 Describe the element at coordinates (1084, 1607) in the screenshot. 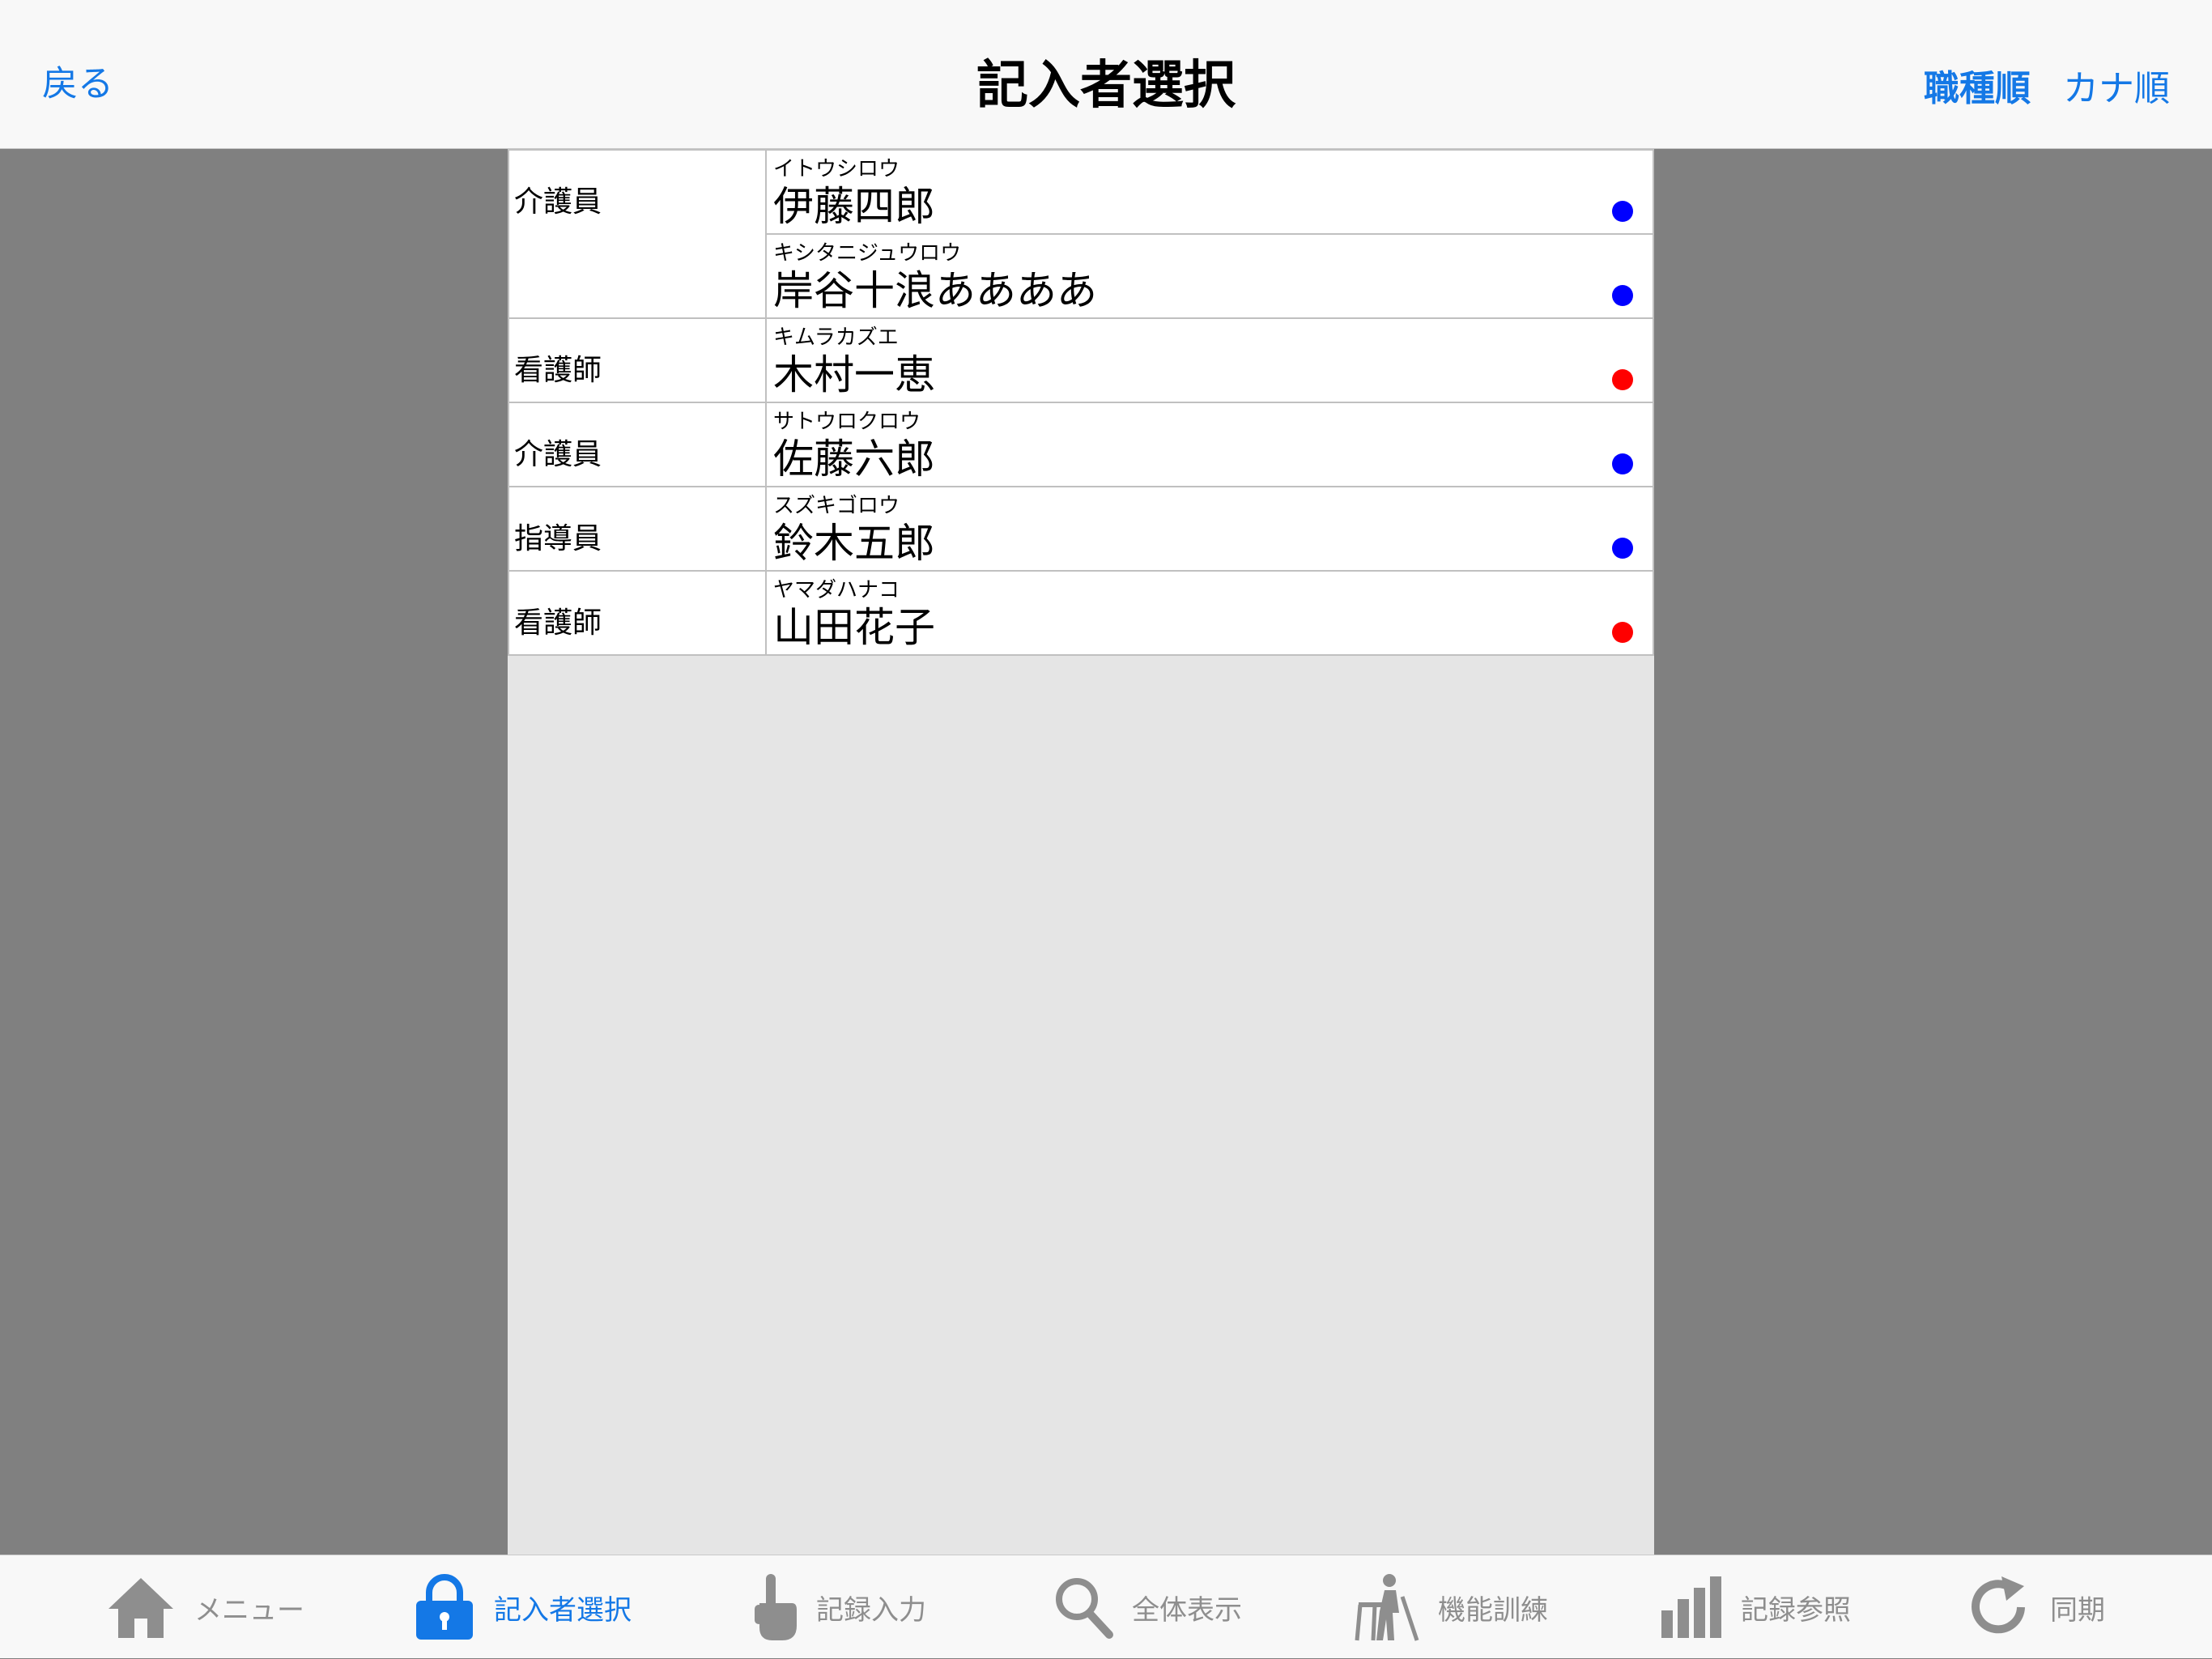

I see `search-icon` at that location.